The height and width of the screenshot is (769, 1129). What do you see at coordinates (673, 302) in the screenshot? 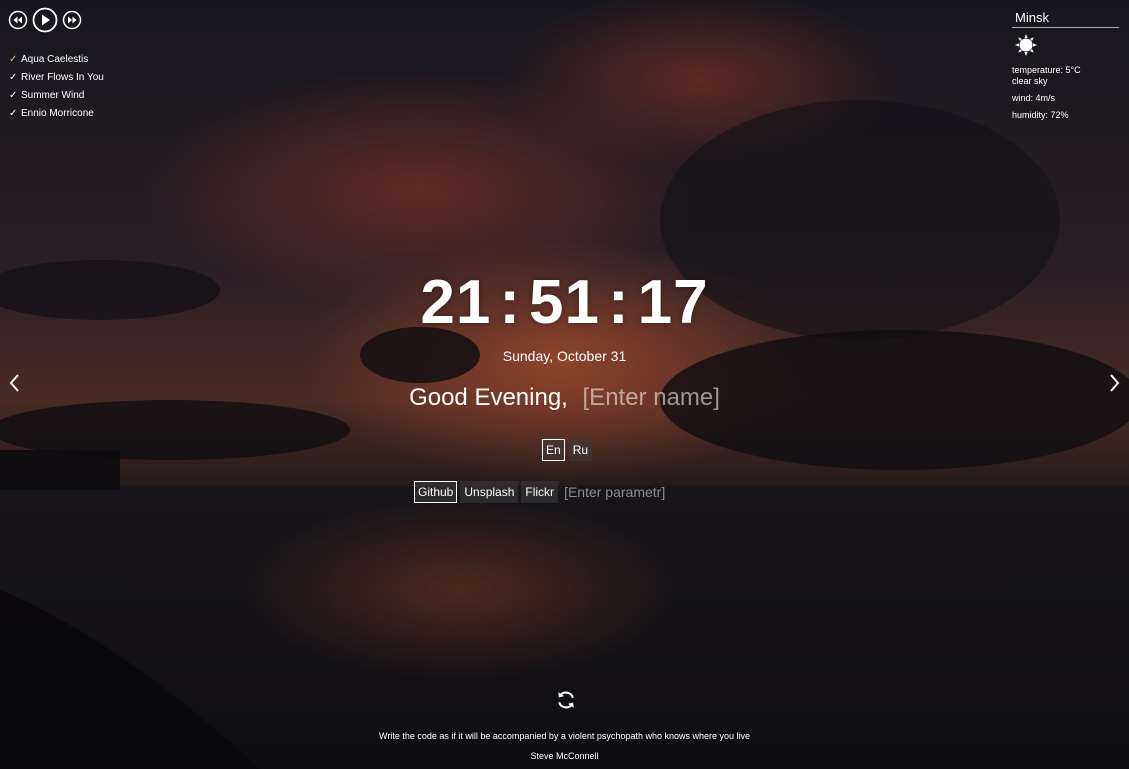
I see `clock-seconds: 17` at bounding box center [673, 302].